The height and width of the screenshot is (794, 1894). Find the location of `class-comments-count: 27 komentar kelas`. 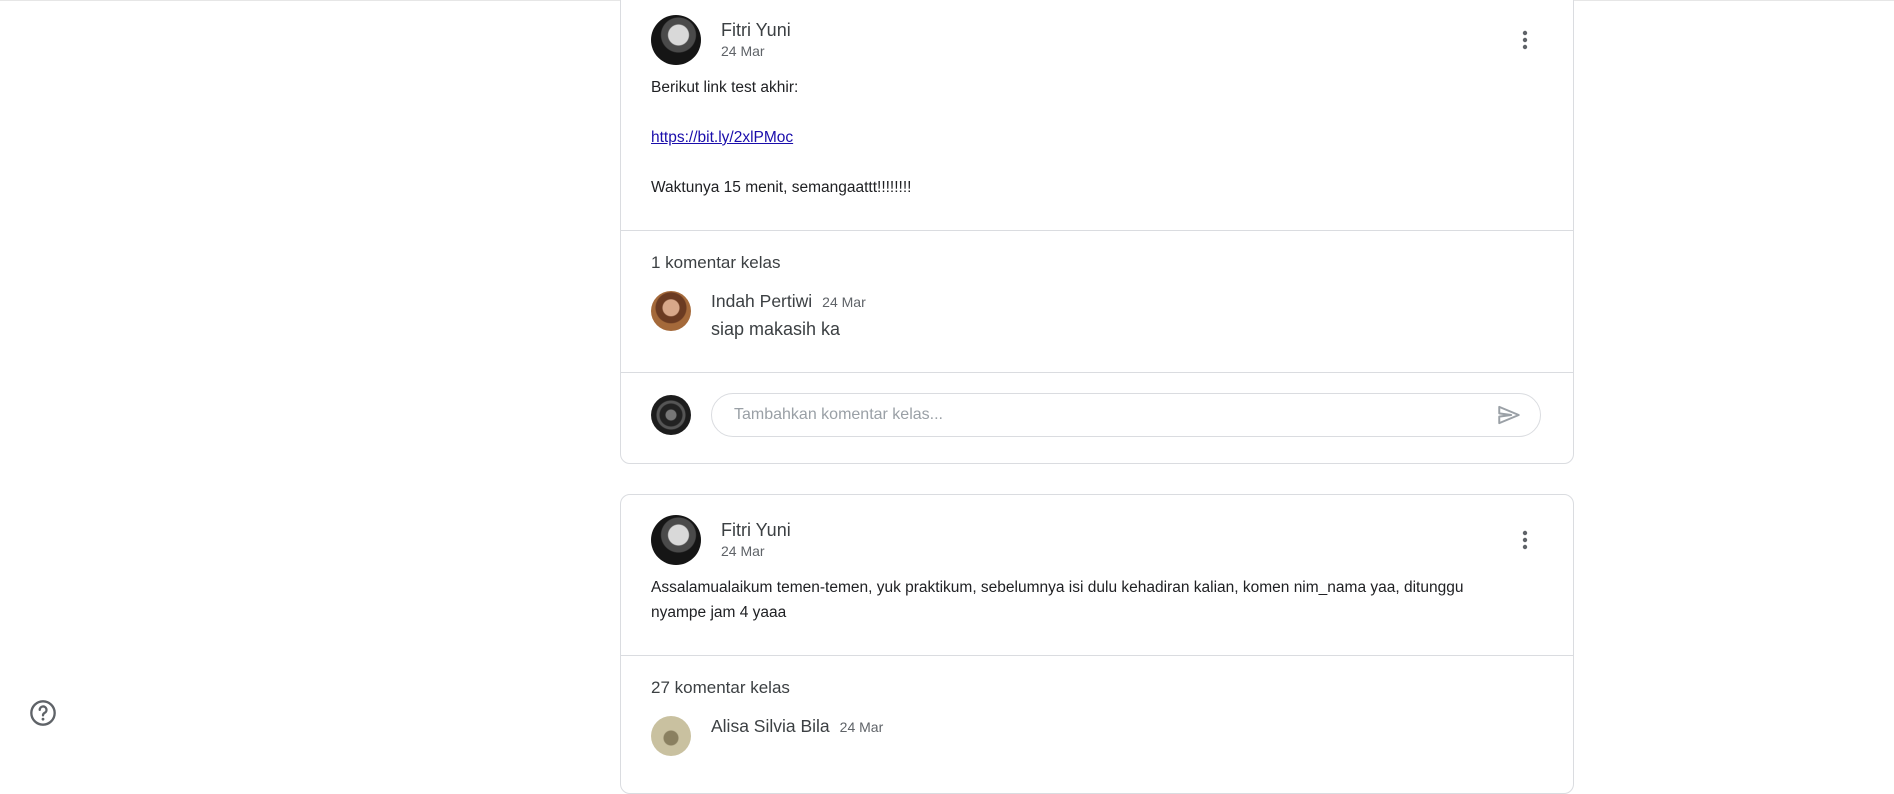

class-comments-count: 27 komentar kelas is located at coordinates (720, 688).